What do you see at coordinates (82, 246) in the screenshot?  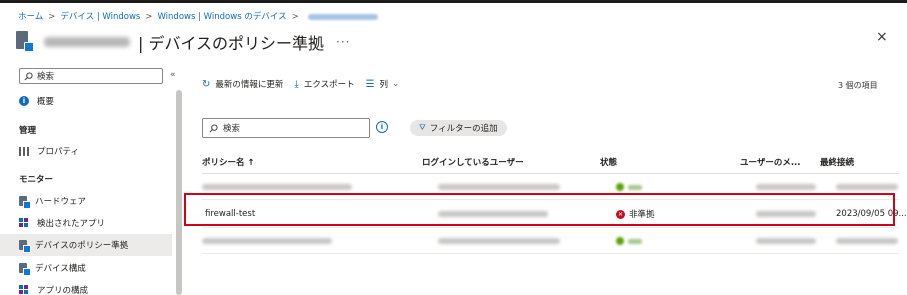 I see `sidebar-item-label: デバイスのポリシー準拠` at bounding box center [82, 246].